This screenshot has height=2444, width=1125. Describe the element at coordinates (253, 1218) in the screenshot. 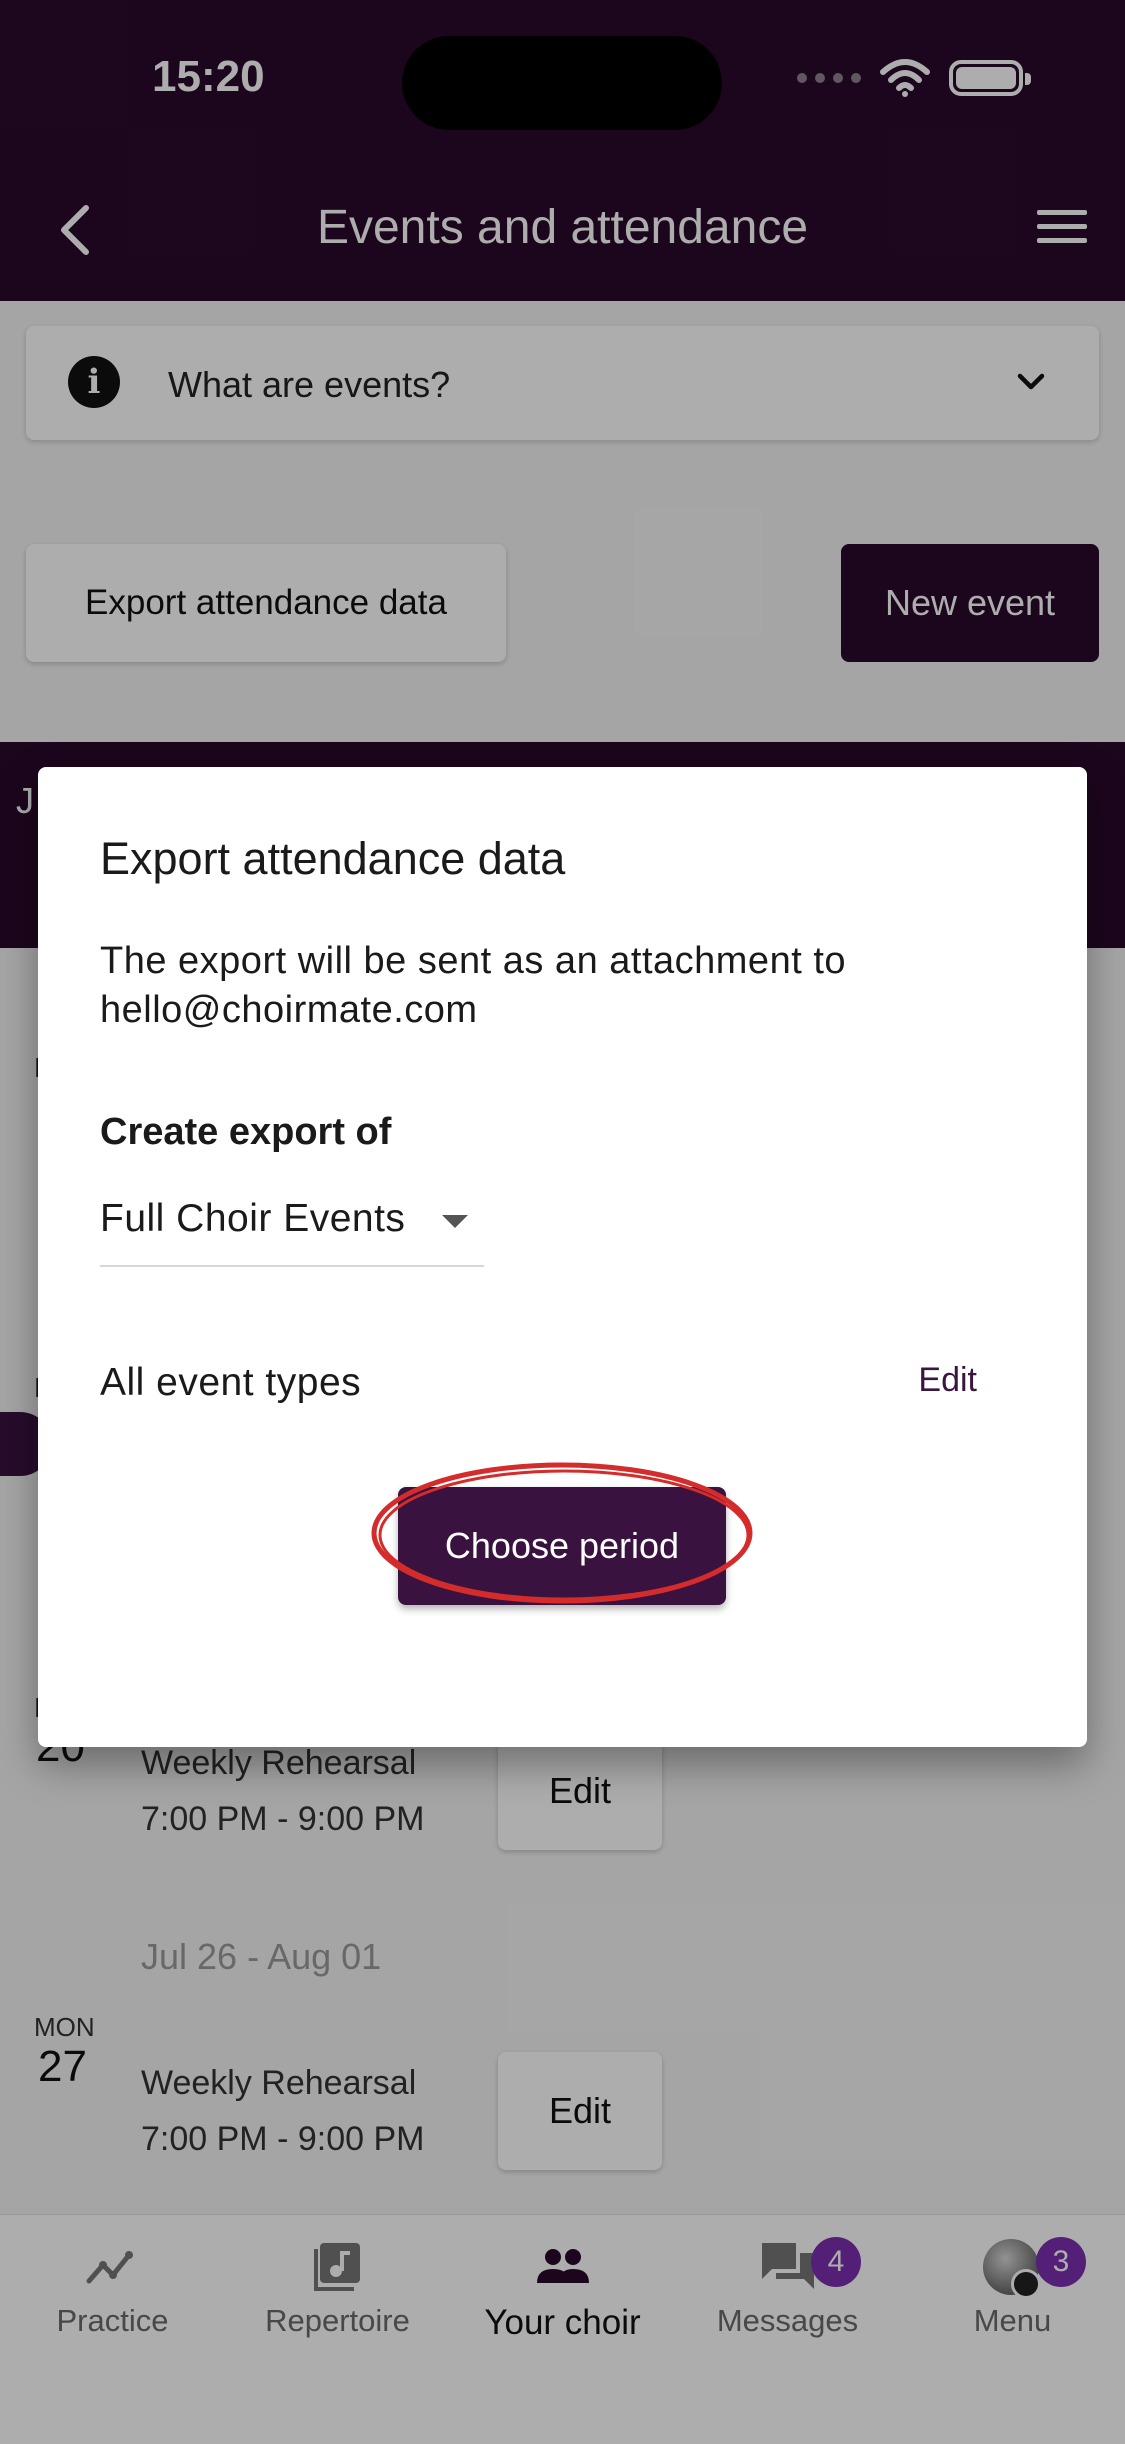

I see `dropdown-value: Full Choir Events` at that location.